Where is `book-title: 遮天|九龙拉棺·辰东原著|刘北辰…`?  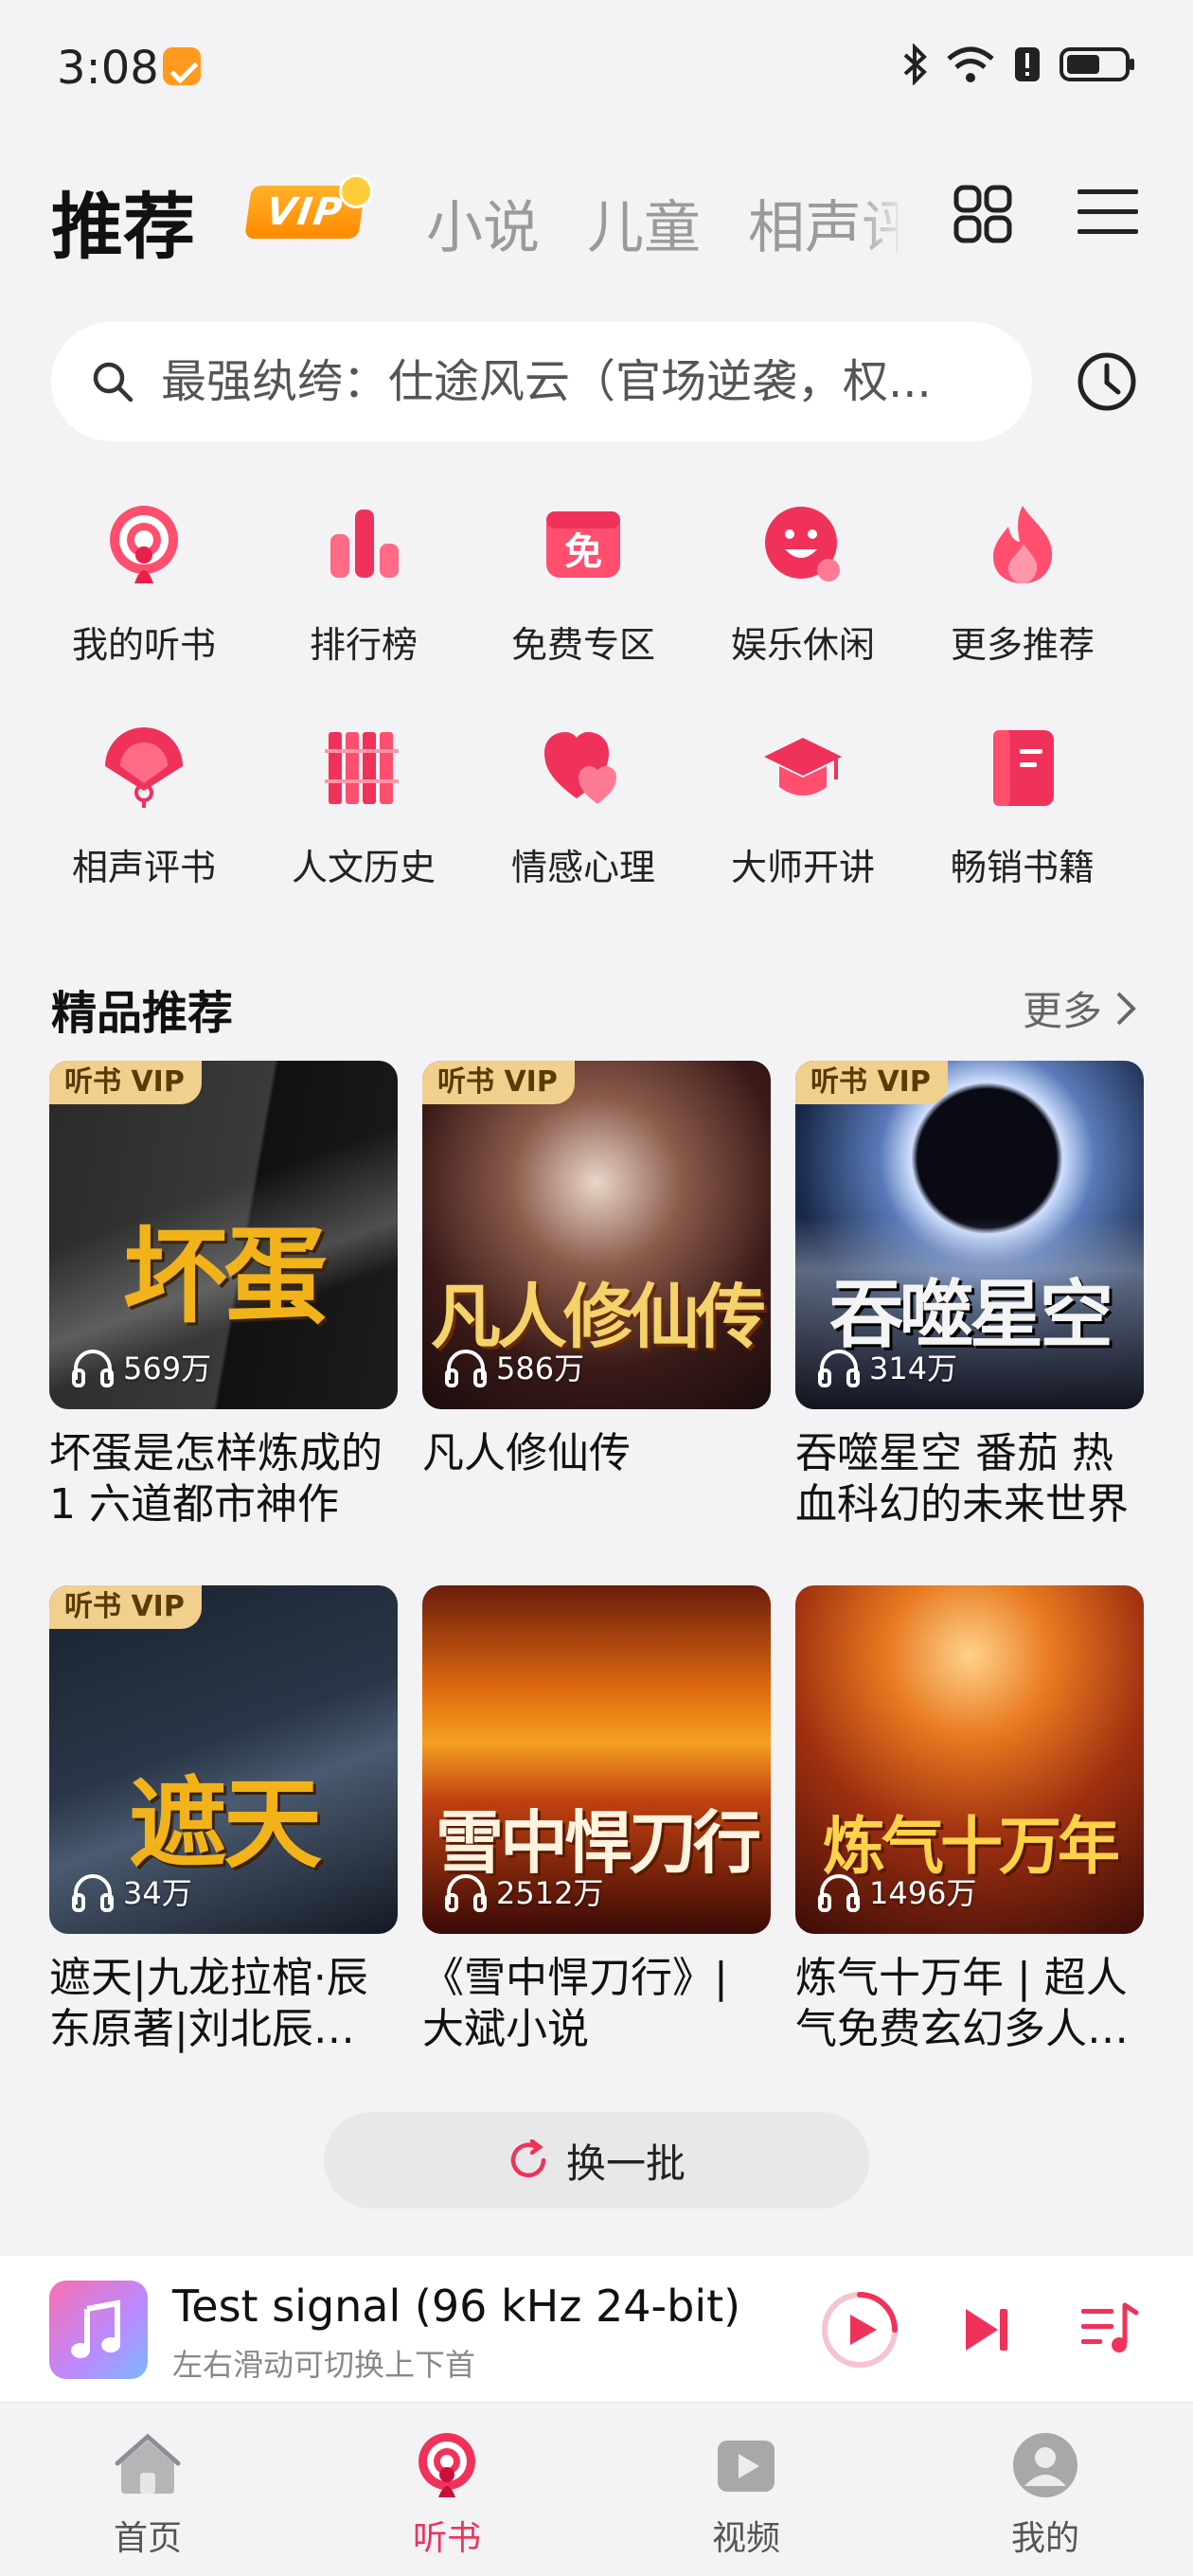 book-title: 遮天|九龙拉棺·辰东原著|刘北辰… is located at coordinates (208, 2003).